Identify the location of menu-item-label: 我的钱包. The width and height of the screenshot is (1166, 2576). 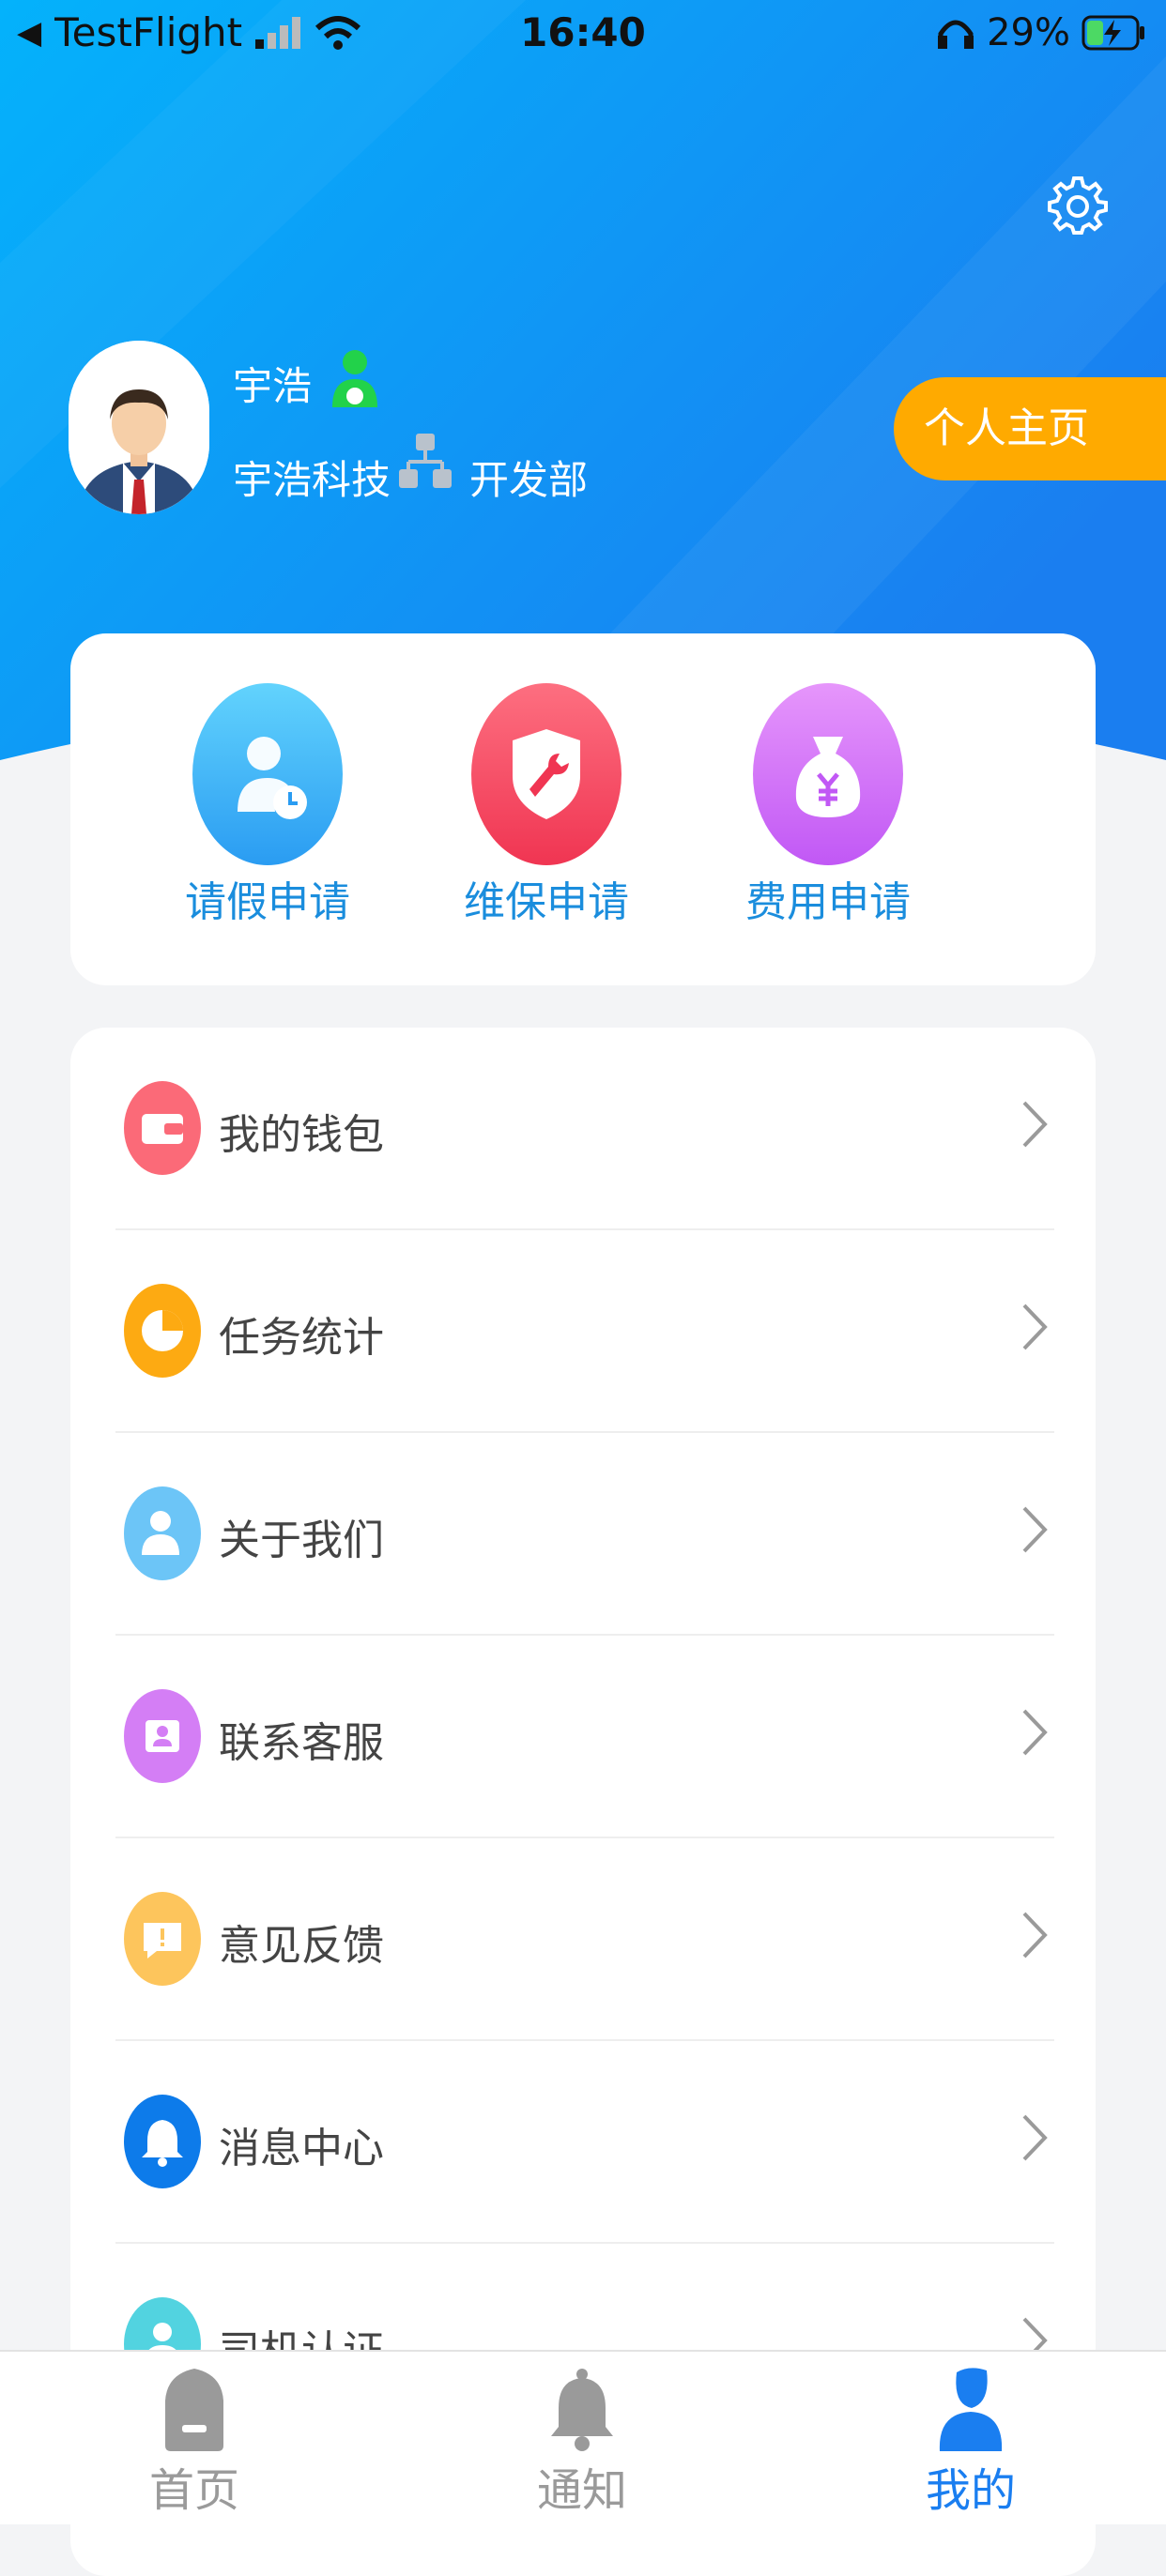
(301, 1135).